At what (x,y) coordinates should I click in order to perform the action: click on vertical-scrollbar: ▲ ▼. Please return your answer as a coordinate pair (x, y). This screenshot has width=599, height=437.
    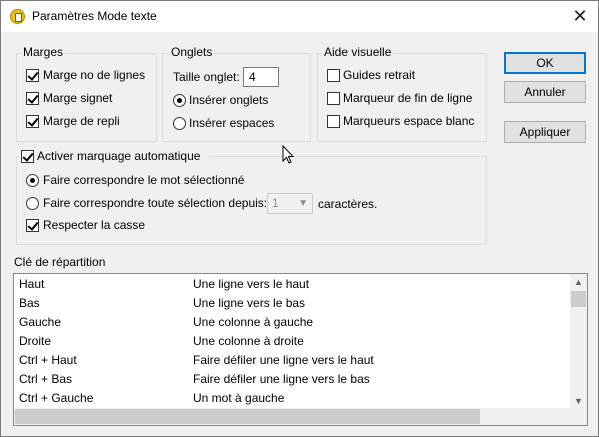
    Looking at the image, I should click on (578, 342).